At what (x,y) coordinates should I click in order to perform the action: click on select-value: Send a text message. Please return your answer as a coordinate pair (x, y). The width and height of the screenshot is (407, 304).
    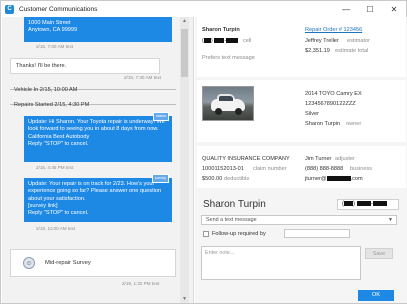
    Looking at the image, I should click on (231, 220).